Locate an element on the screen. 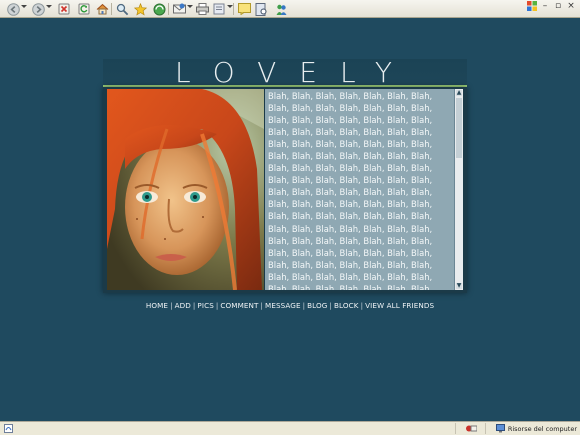 The width and height of the screenshot is (580, 435). nav-view-all-friends-link: VIEW ALL FRIENDS is located at coordinates (399, 305).